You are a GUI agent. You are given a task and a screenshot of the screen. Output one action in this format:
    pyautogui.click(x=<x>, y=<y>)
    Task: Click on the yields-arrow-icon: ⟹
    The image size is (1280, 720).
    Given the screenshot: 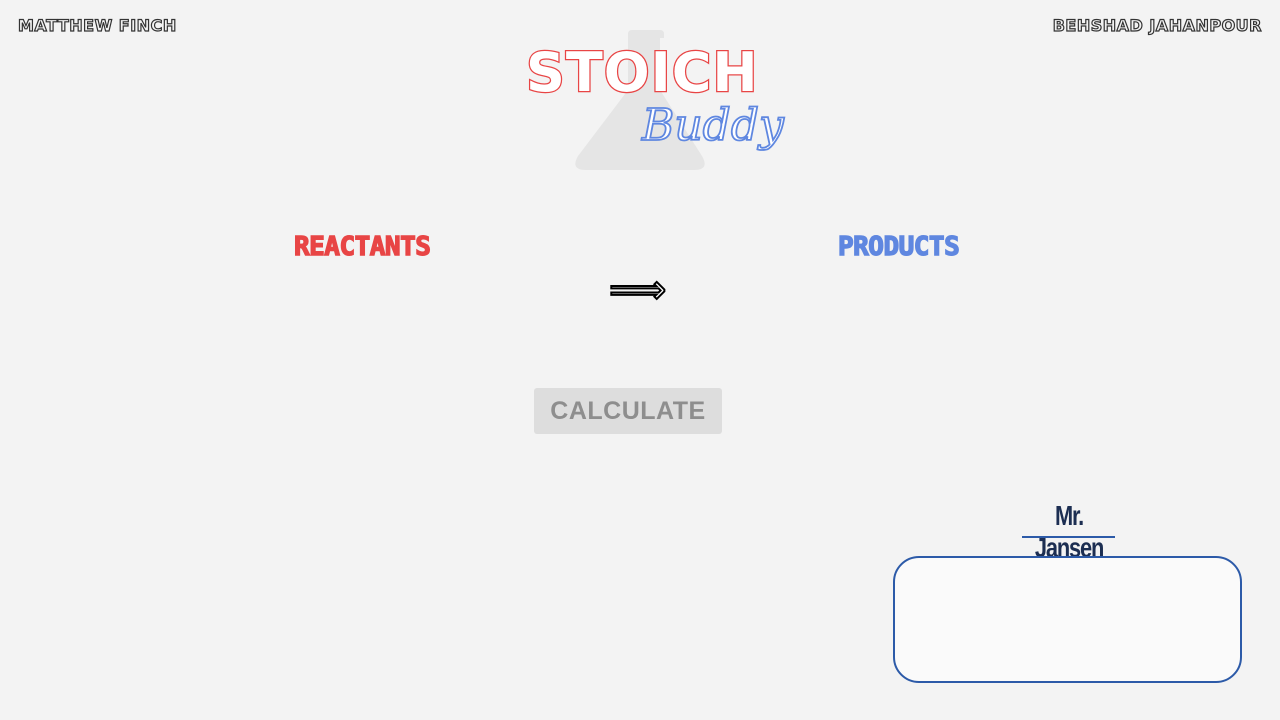 What is the action you would take?
    pyautogui.click(x=637, y=290)
    